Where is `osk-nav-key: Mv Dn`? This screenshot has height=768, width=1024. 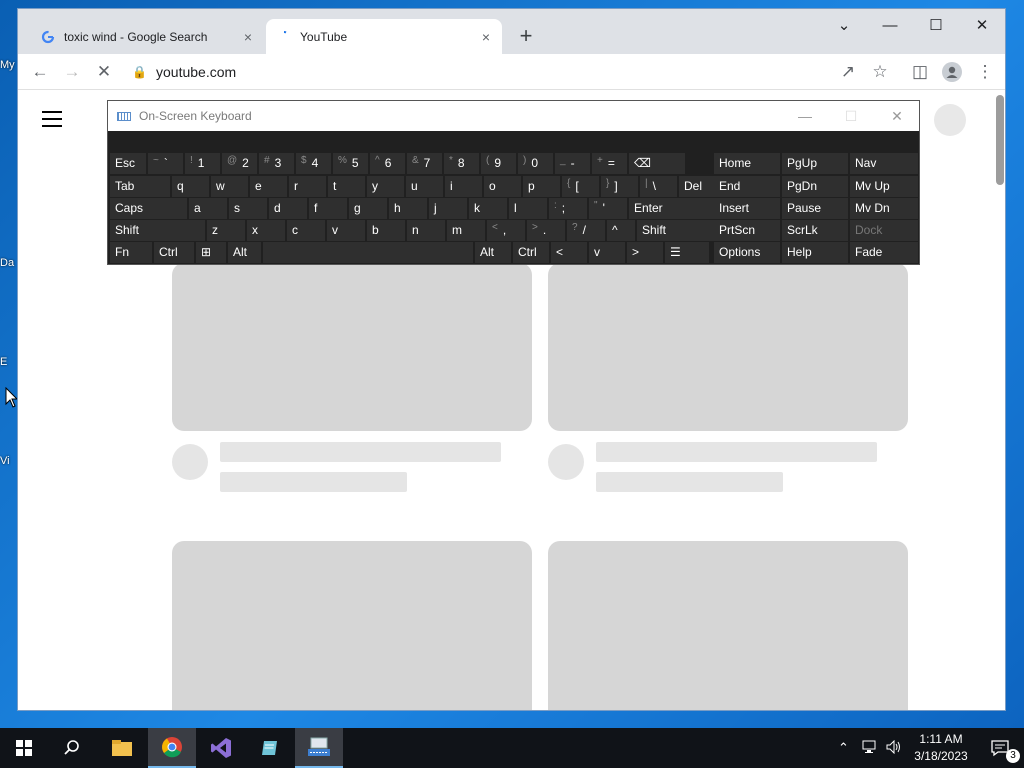
osk-nav-key: Mv Dn is located at coordinates (884, 208).